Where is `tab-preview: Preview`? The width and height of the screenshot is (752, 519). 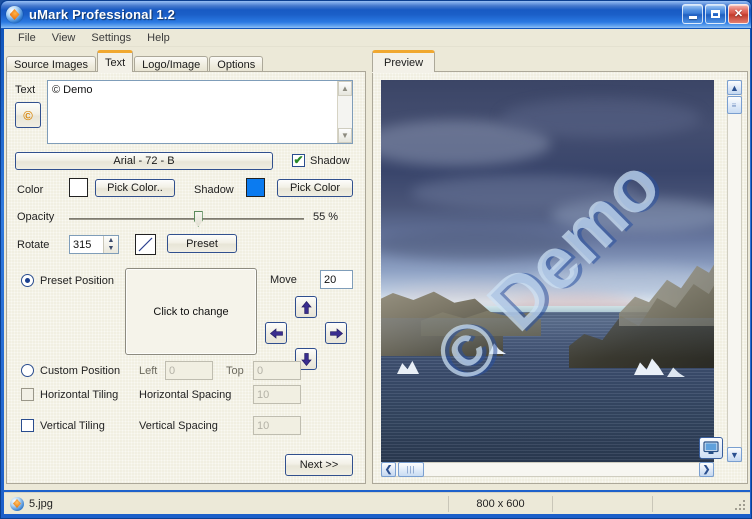
tab-preview: Preview is located at coordinates (404, 61).